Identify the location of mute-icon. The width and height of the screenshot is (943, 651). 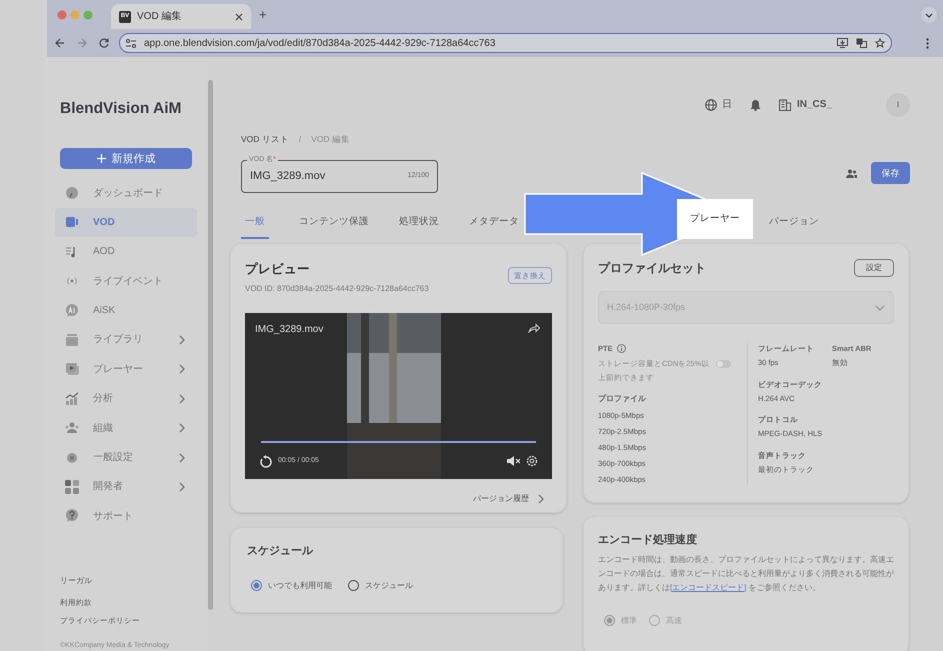
(513, 461).